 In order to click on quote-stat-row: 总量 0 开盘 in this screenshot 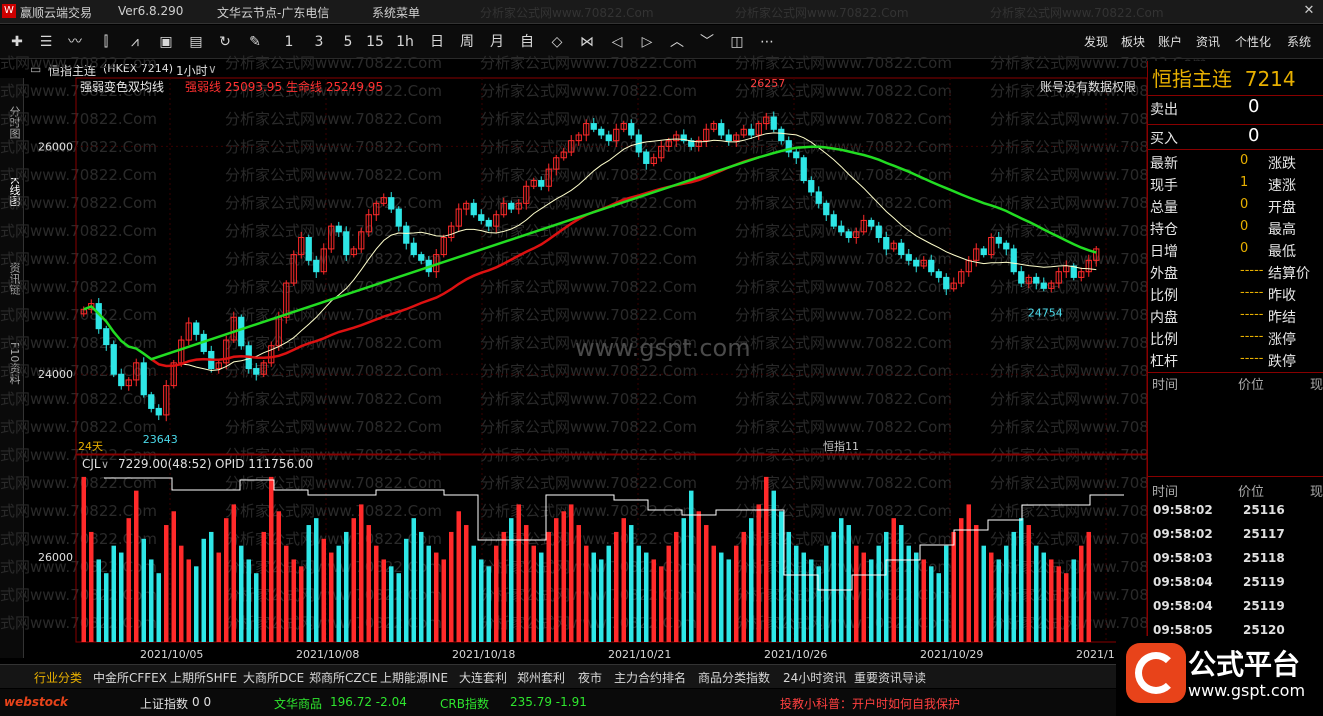, I will do `click(1235, 205)`.